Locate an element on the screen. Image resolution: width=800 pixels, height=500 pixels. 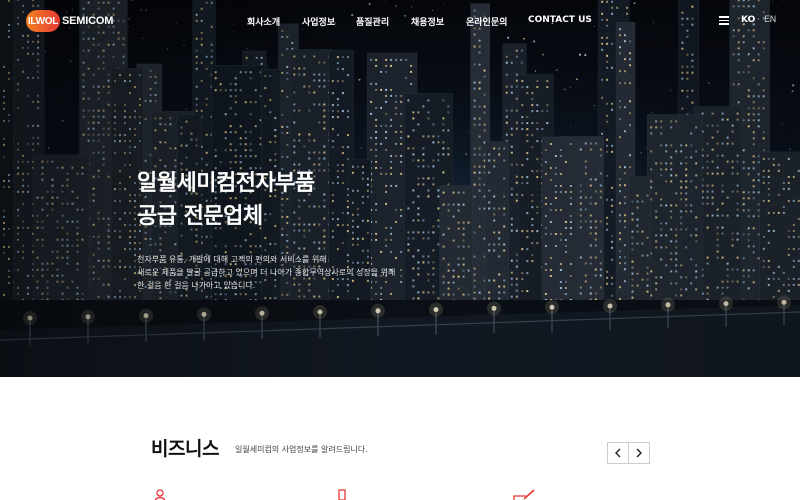
slider-prev-button is located at coordinates (618, 453).